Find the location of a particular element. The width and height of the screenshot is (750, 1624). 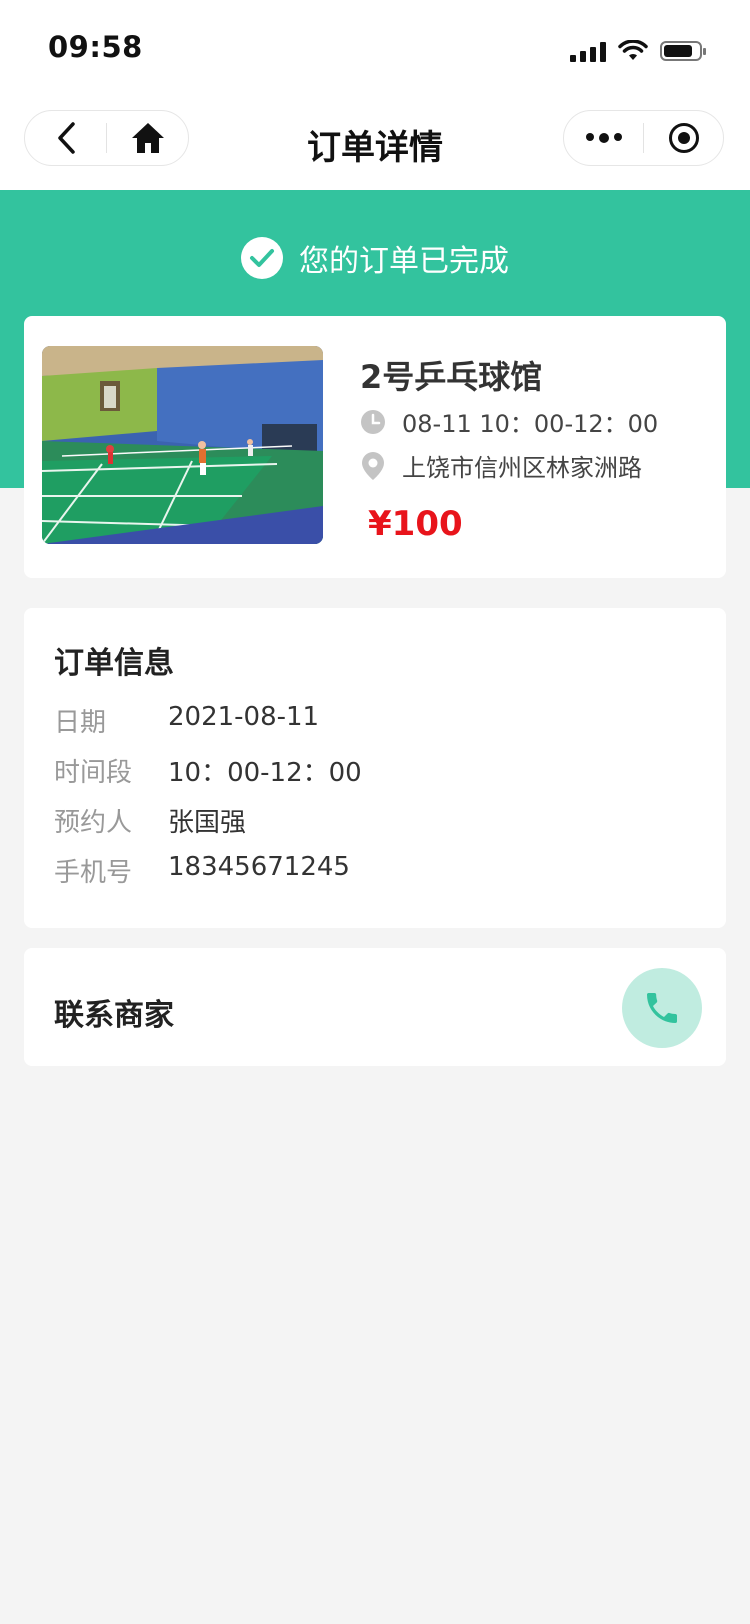

more-button is located at coordinates (603, 138).